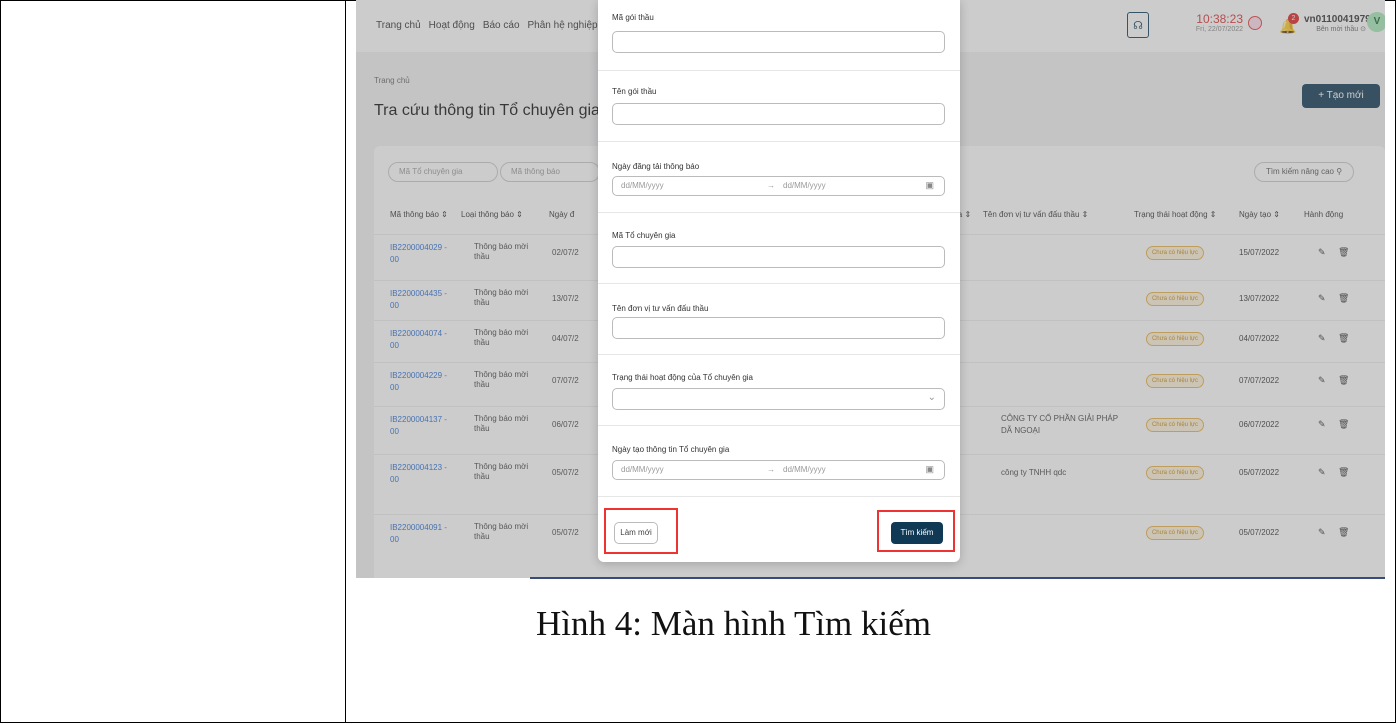  Describe the element at coordinates (778, 186) in the screenshot. I see `post-date-range-input: dd/MM/yyyy → dd/MM/yyyy ▣` at that location.